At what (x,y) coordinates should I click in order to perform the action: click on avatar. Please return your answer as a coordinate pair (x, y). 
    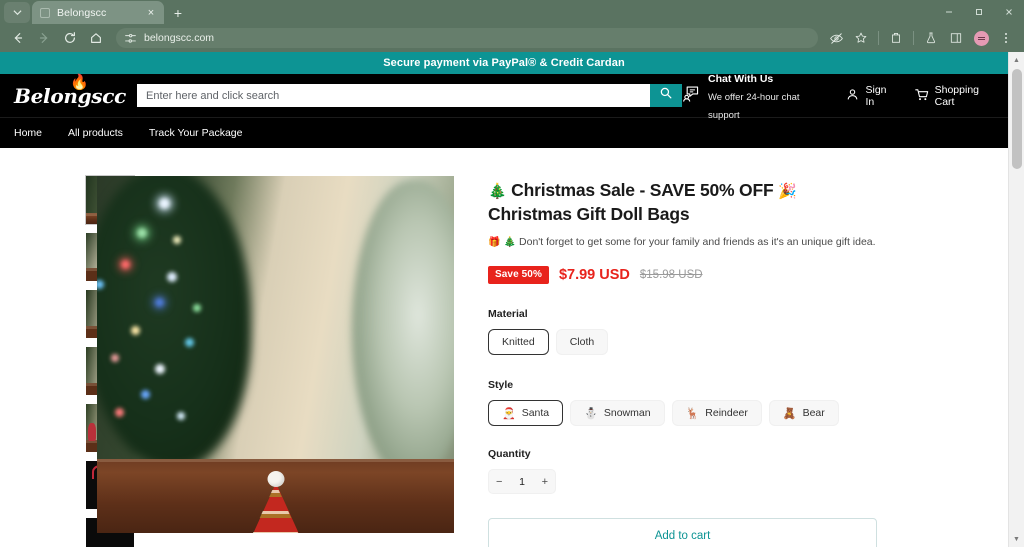
    Looking at the image, I should click on (981, 38).